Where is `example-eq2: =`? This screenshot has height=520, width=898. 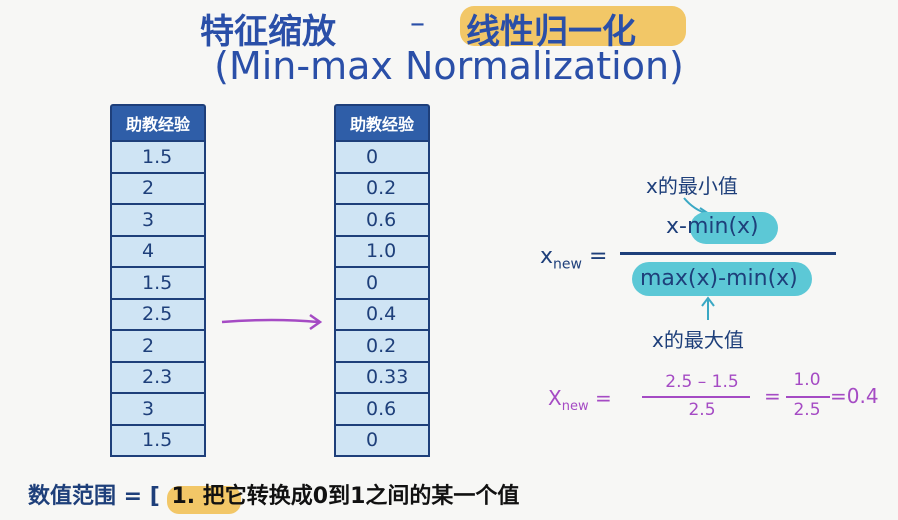
example-eq2: = is located at coordinates (772, 396).